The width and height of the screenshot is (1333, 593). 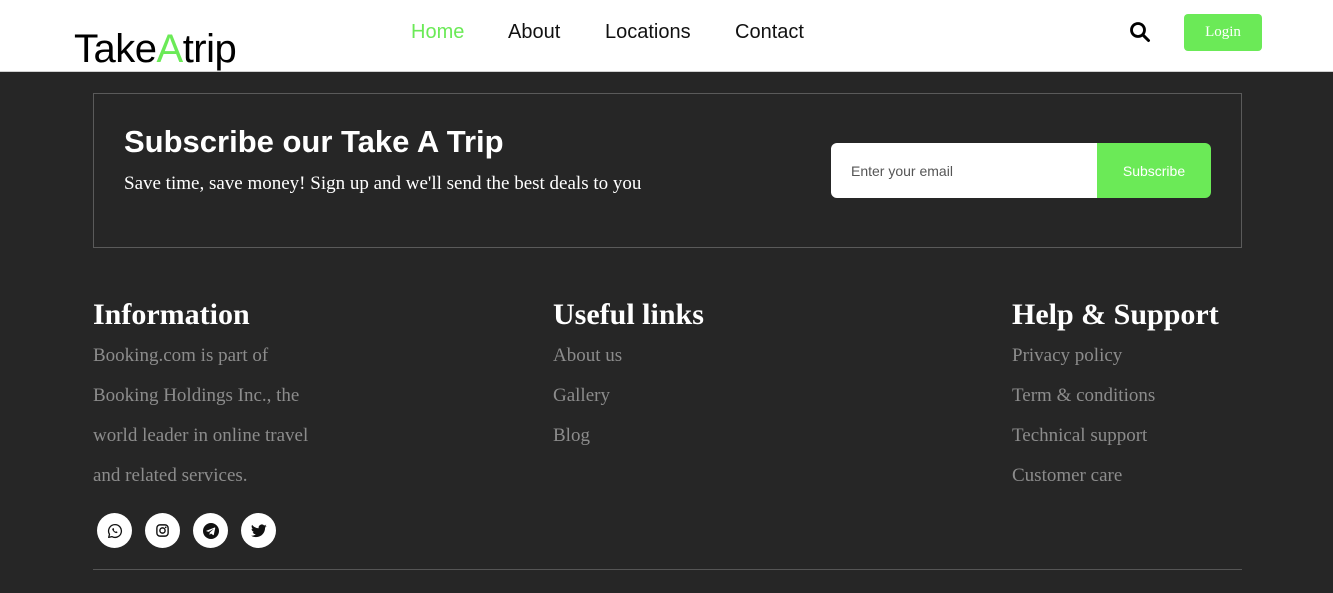 What do you see at coordinates (1115, 314) in the screenshot?
I see `help-support-heading: Help & Support` at bounding box center [1115, 314].